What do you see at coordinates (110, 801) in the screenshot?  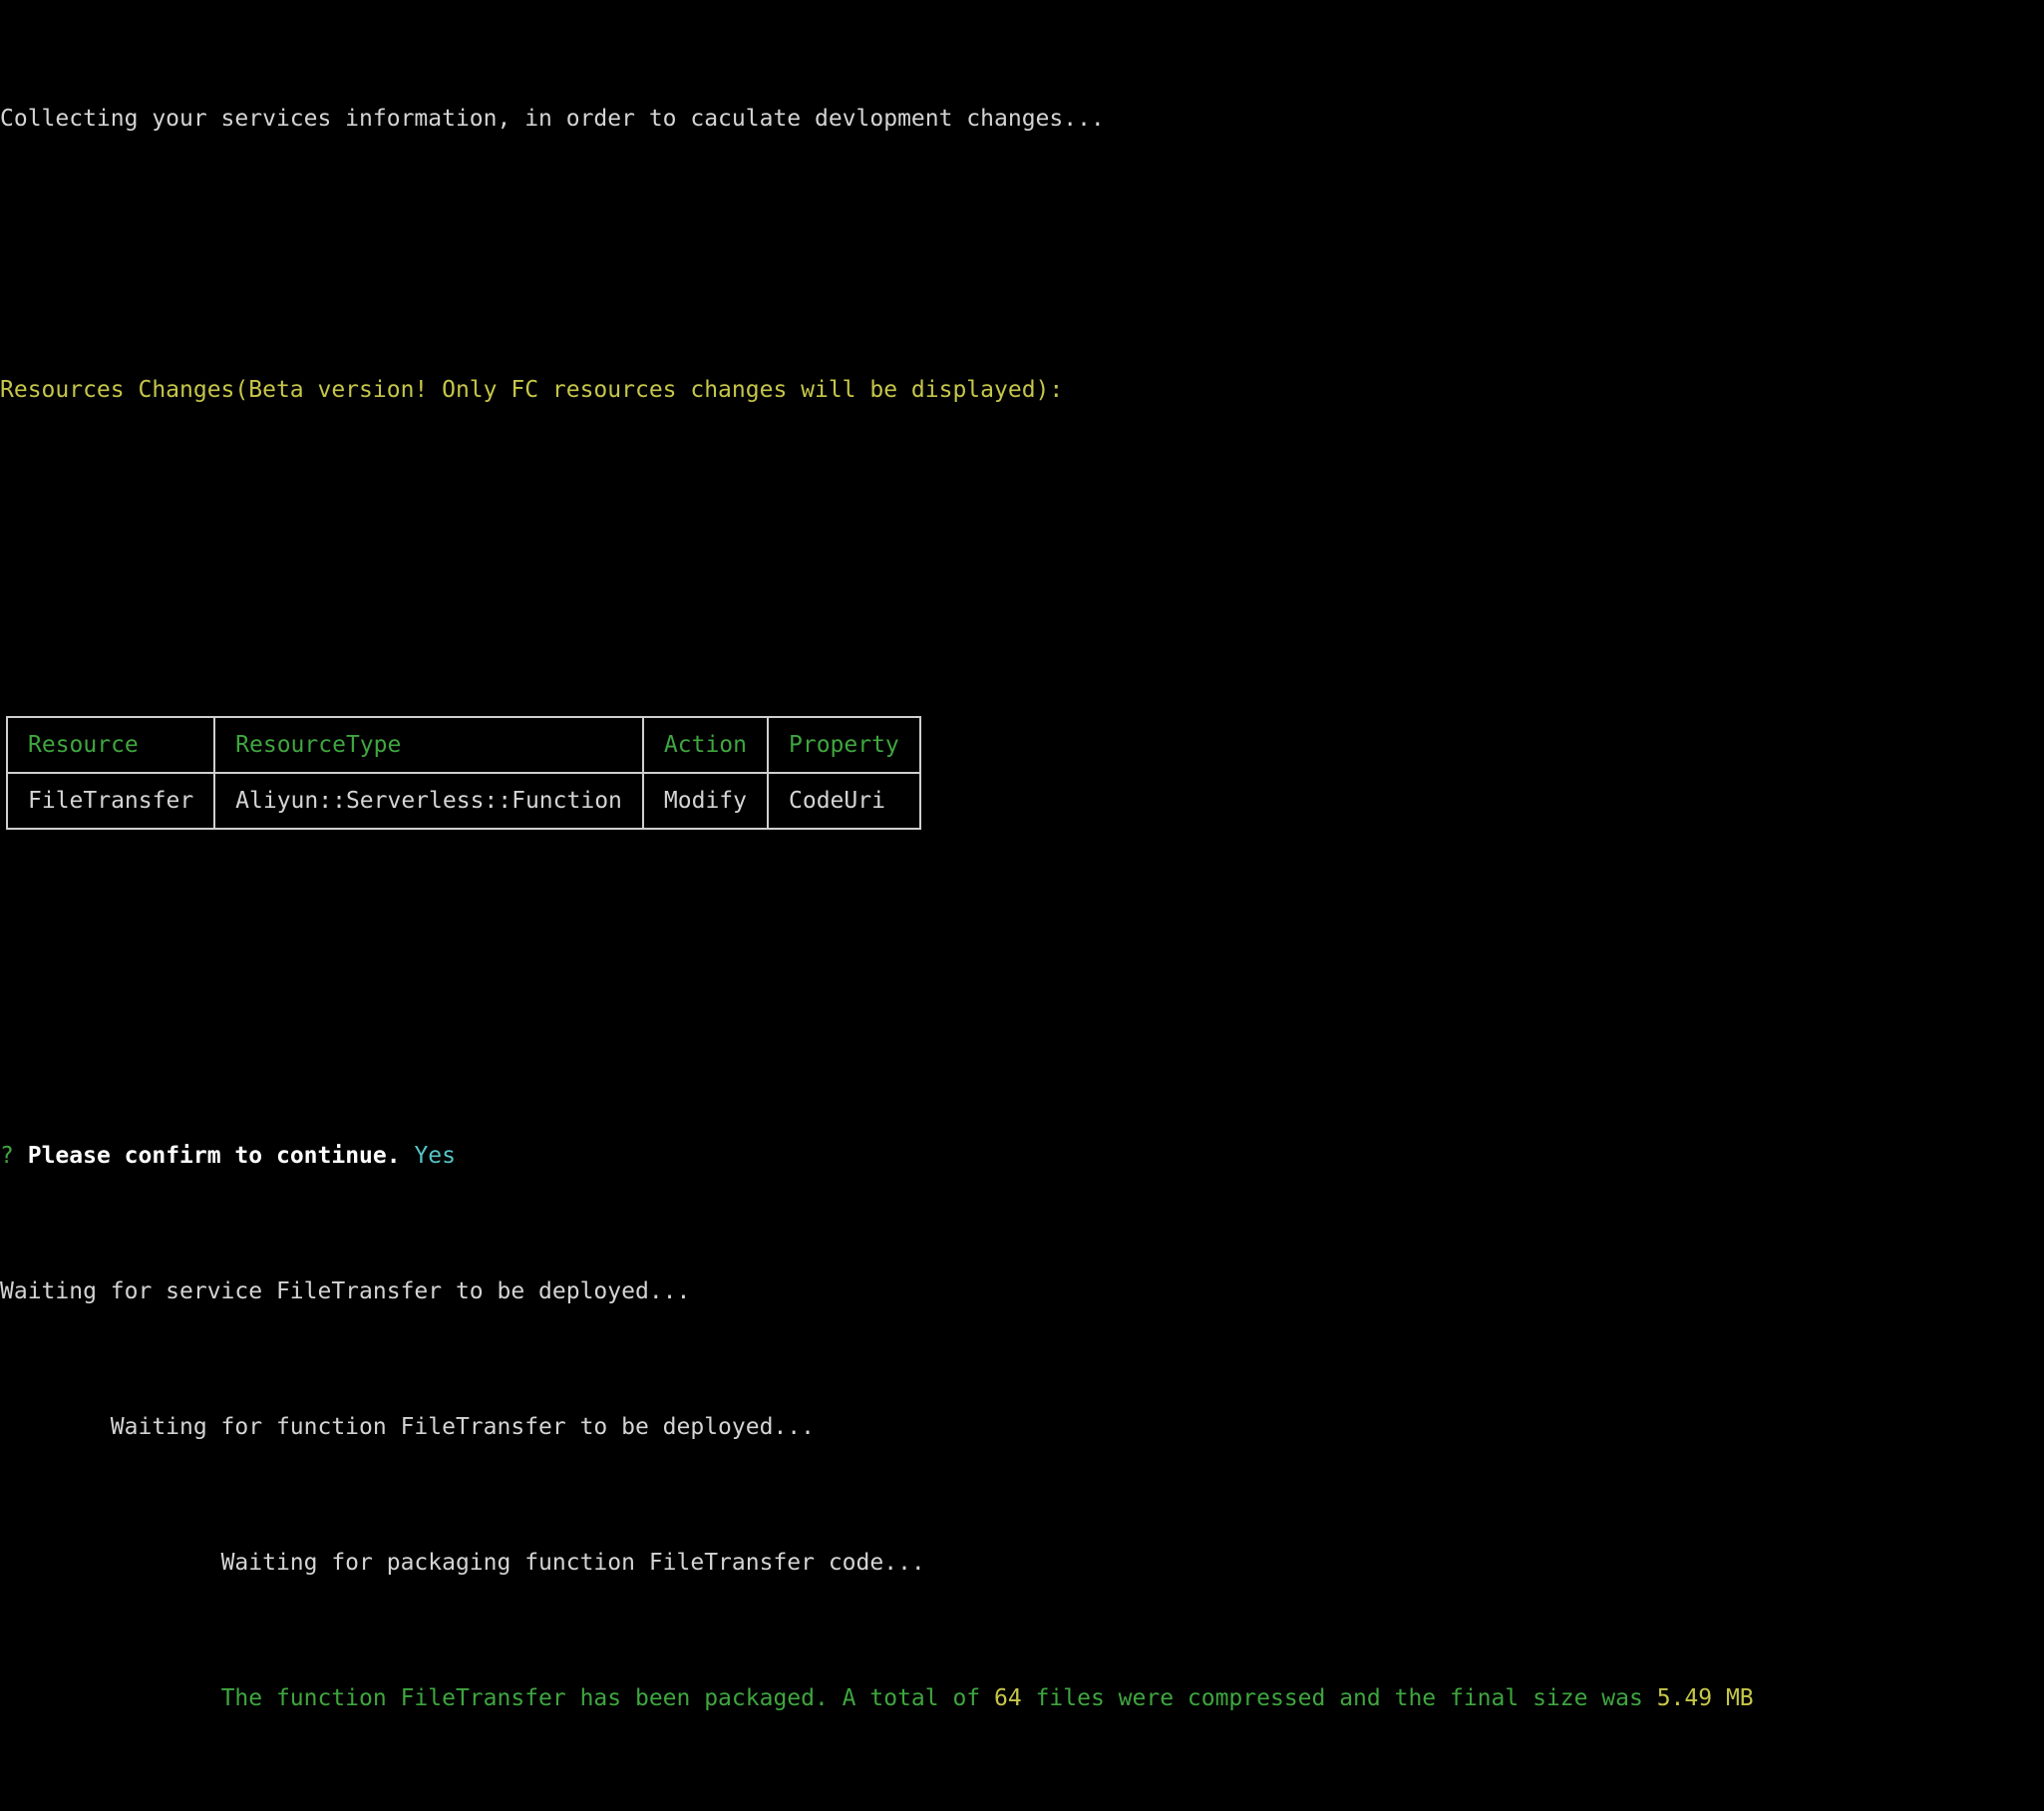 I see `cell-resource: FileTransfer` at bounding box center [110, 801].